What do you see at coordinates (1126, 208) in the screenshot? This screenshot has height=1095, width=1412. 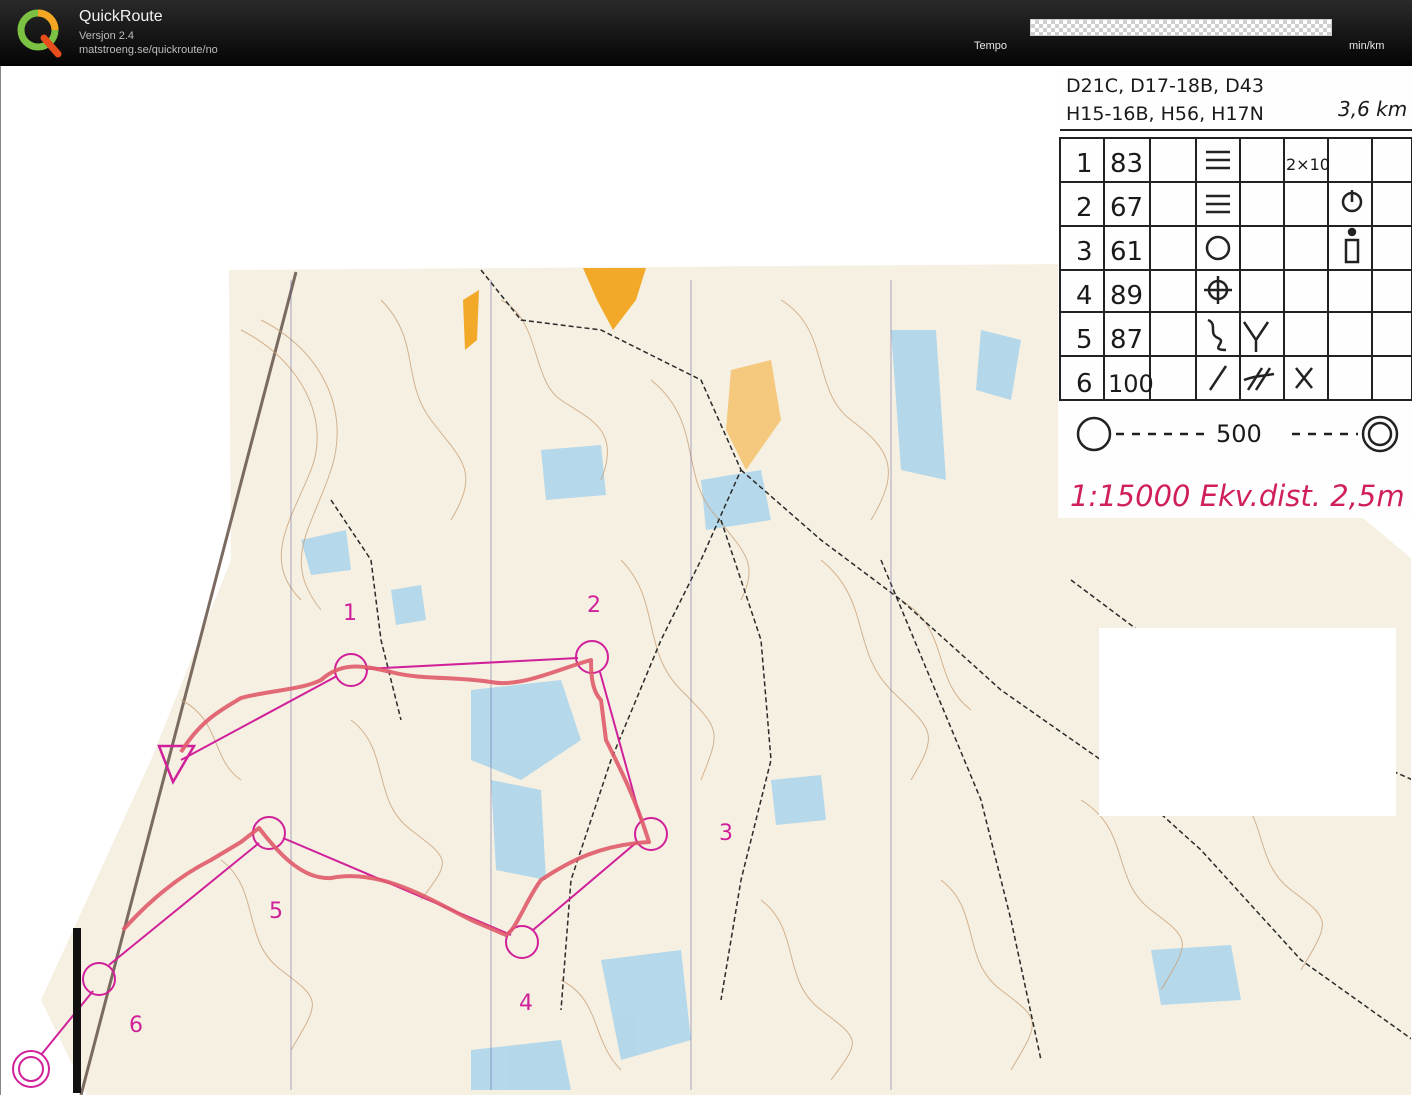 I see `control-row-code: 67` at bounding box center [1126, 208].